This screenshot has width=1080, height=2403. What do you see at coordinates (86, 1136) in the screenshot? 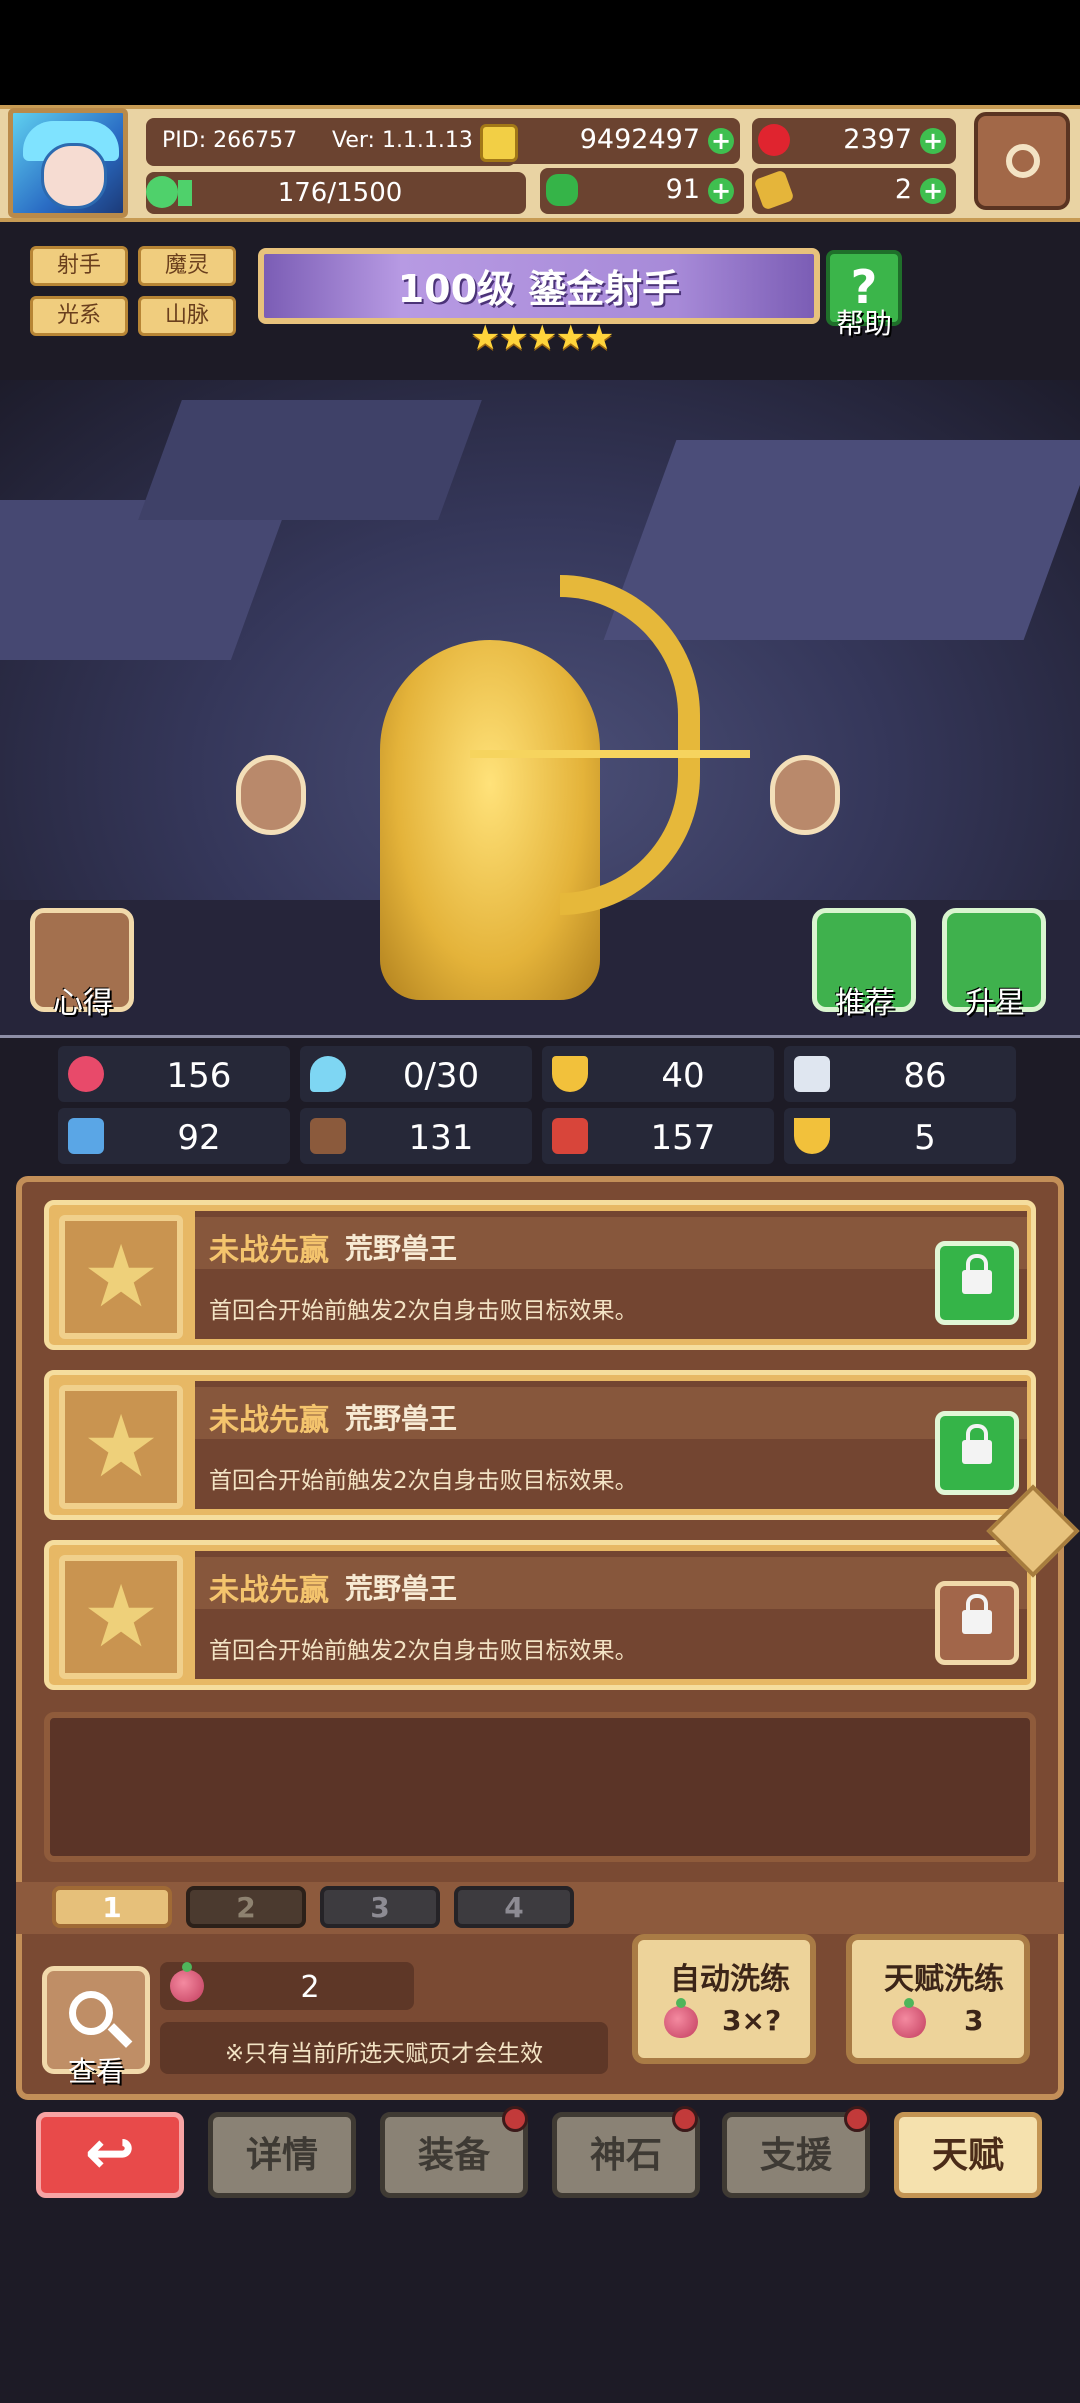
I see `fist-icon` at bounding box center [86, 1136].